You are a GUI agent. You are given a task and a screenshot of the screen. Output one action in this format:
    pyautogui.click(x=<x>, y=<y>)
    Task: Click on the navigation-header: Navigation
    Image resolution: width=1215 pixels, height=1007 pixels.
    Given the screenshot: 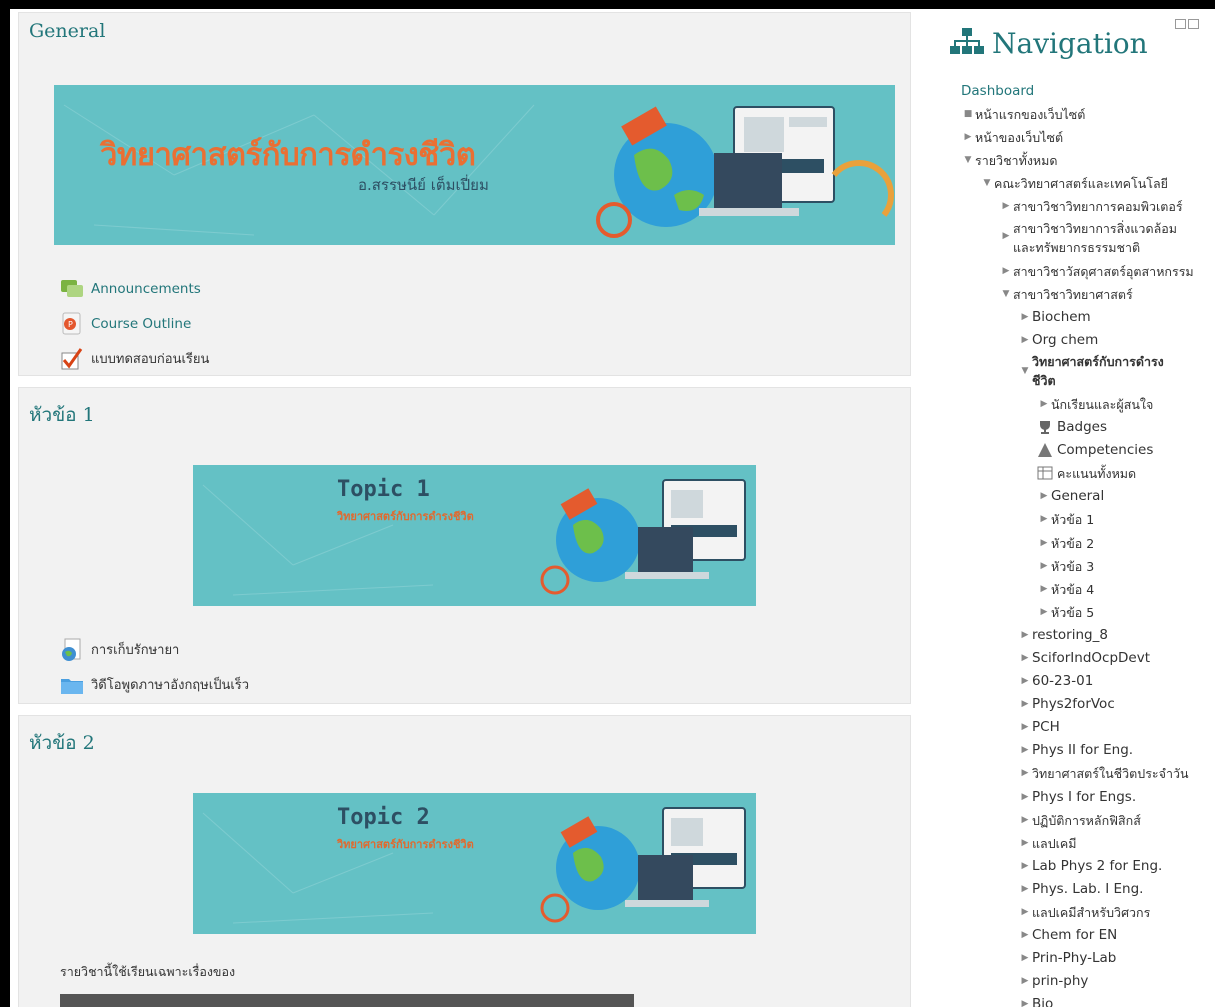 What is the action you would take?
    pyautogui.click(x=1082, y=39)
    